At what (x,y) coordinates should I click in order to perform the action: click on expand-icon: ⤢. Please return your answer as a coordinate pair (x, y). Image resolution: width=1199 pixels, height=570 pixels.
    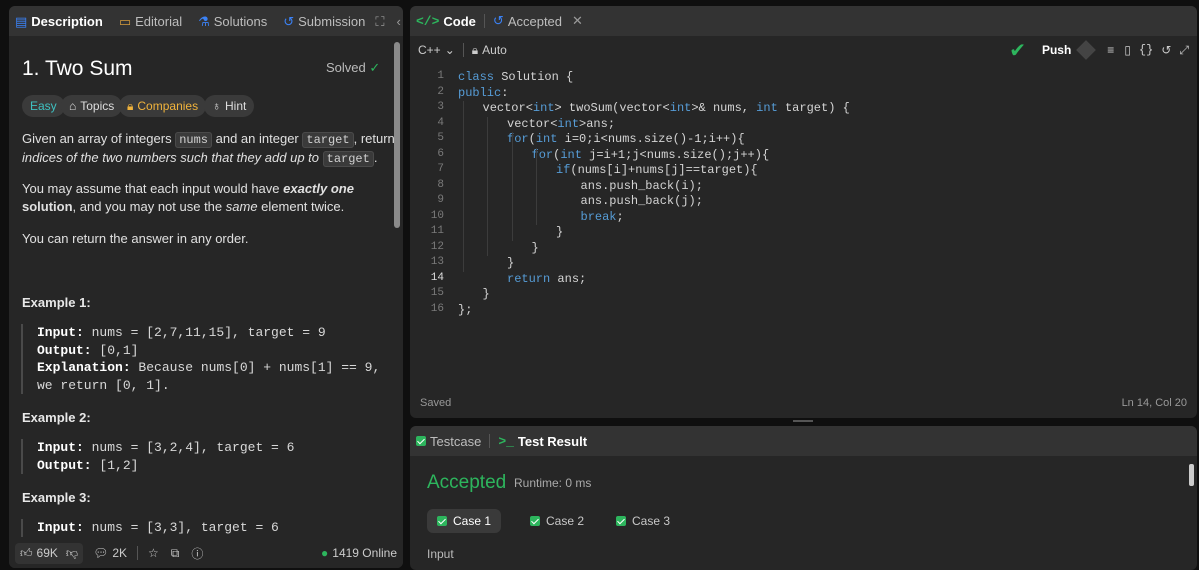
    Looking at the image, I should click on (1184, 50).